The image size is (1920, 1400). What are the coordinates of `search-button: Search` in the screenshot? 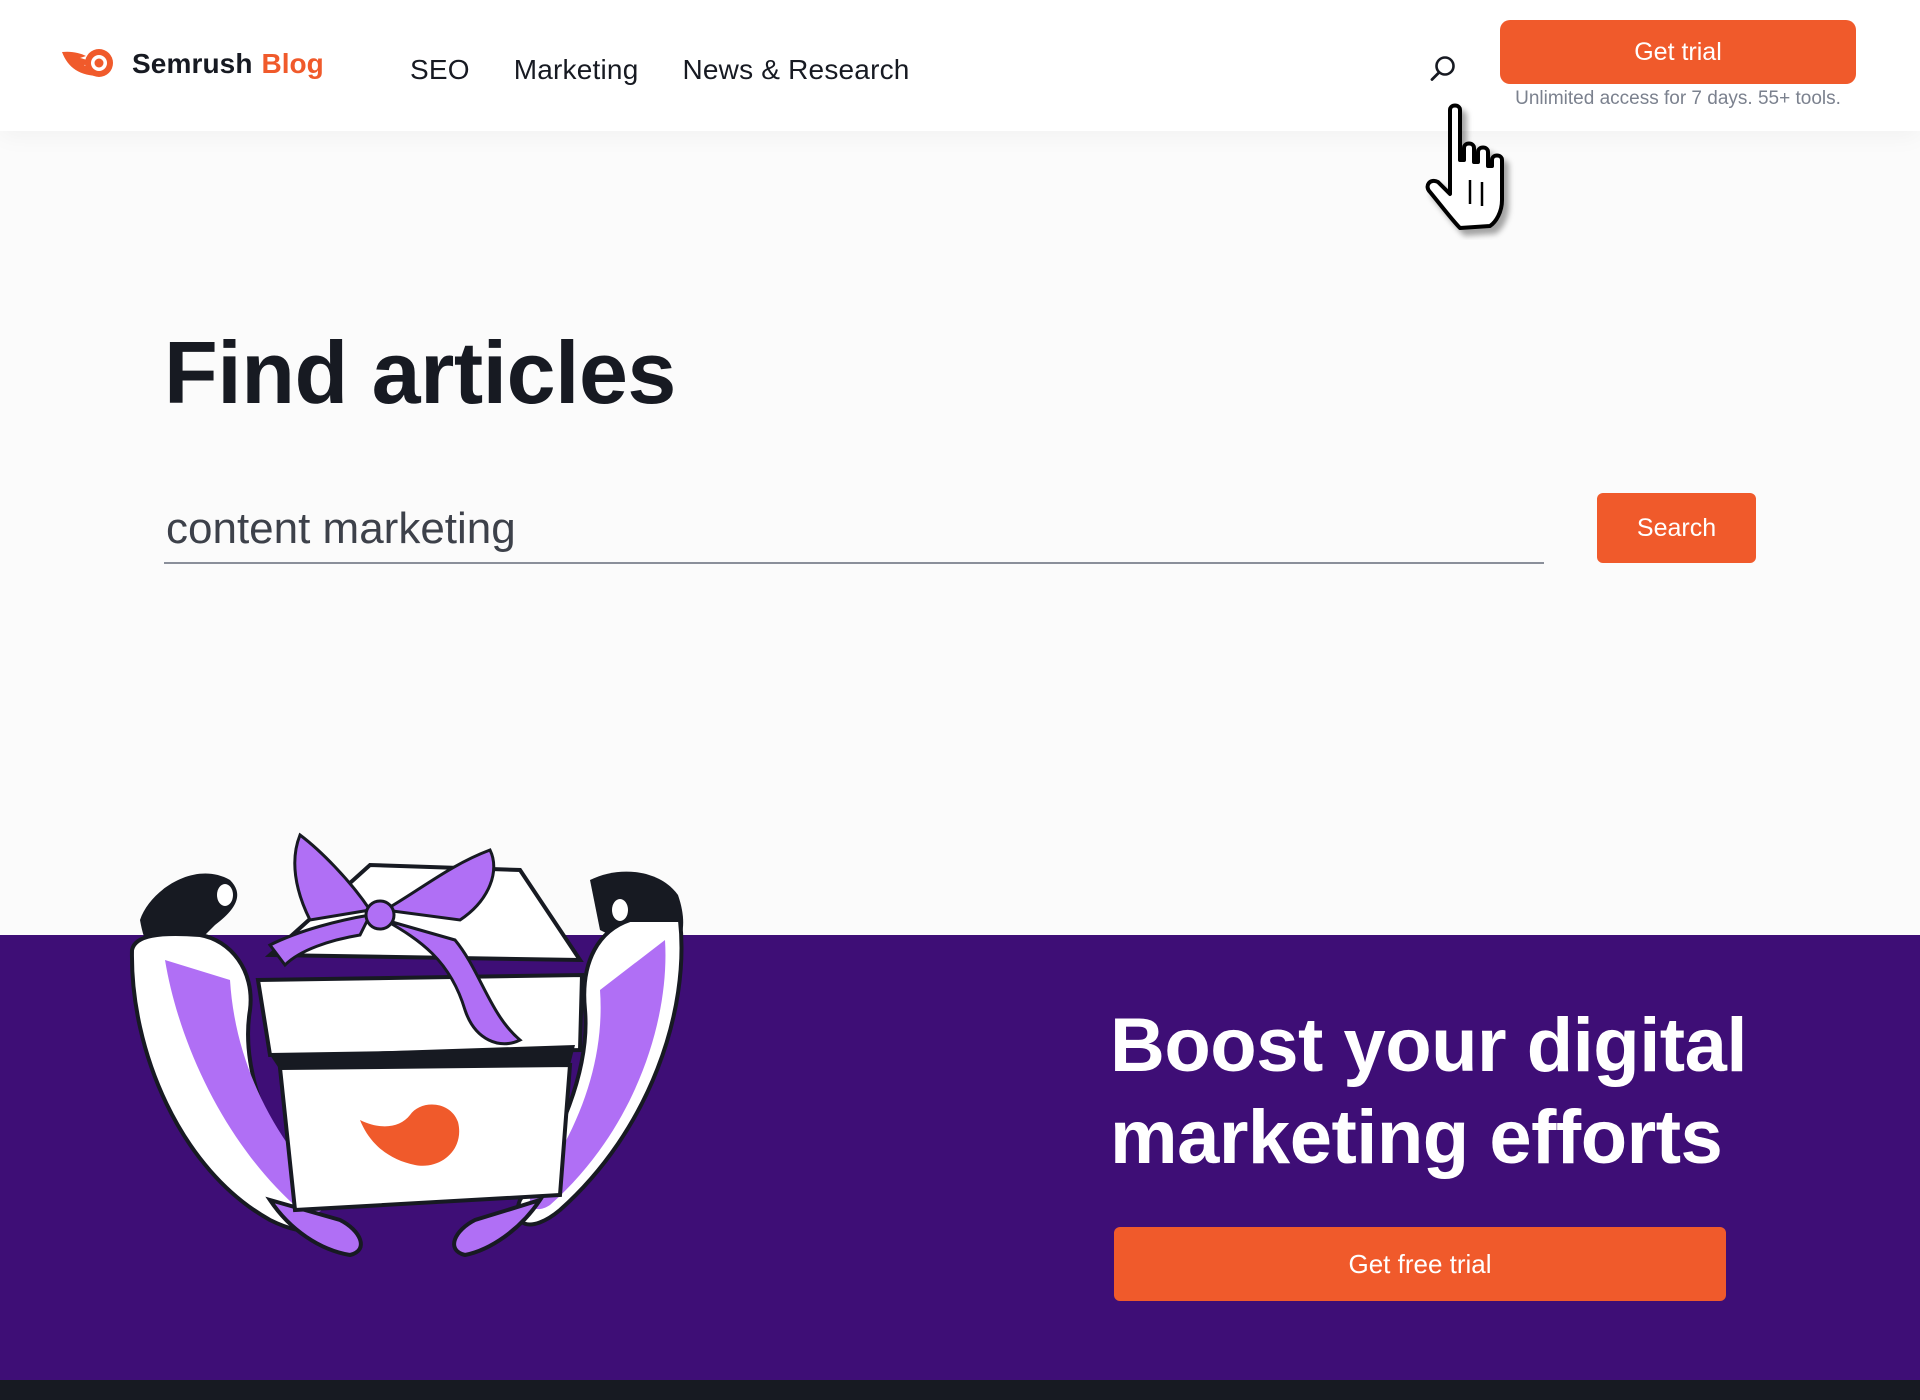 It's located at (1676, 528).